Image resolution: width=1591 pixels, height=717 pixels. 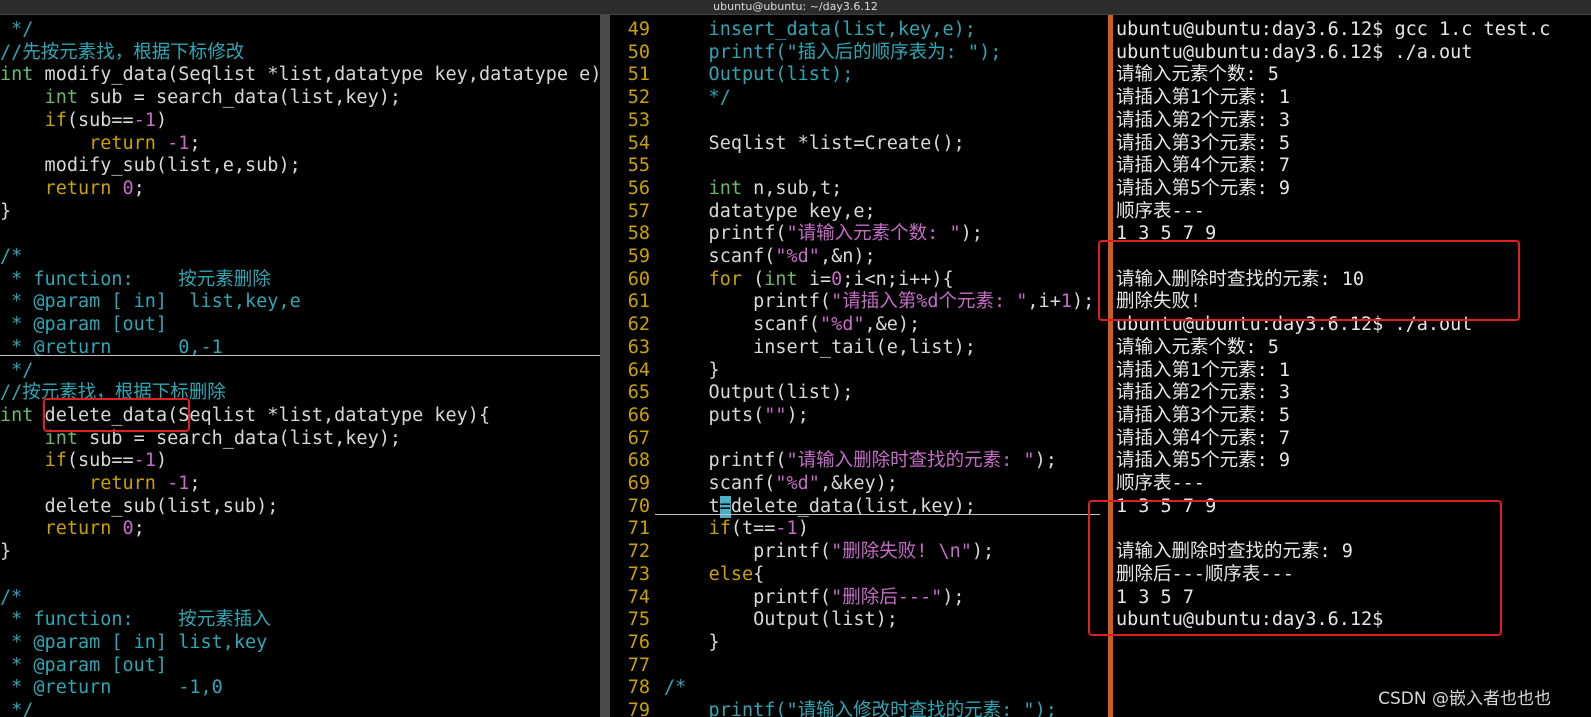 I want to click on code-line: * @return -1,0, so click(x=300, y=688).